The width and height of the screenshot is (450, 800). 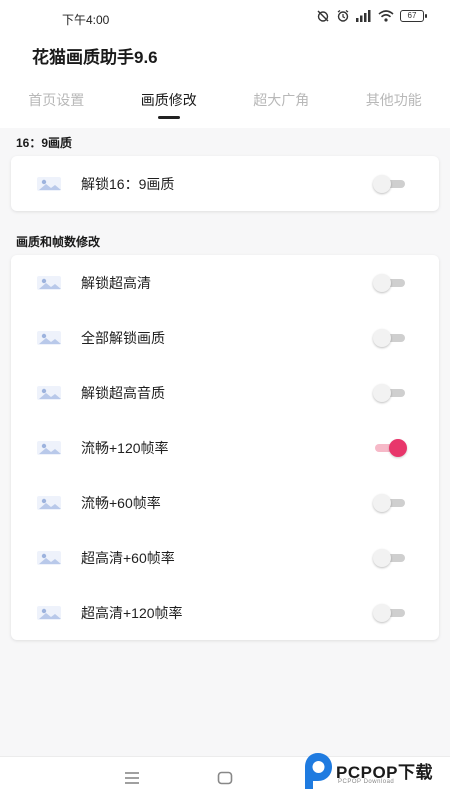 I want to click on section-title: 画质和帧数修改, so click(x=58, y=242).